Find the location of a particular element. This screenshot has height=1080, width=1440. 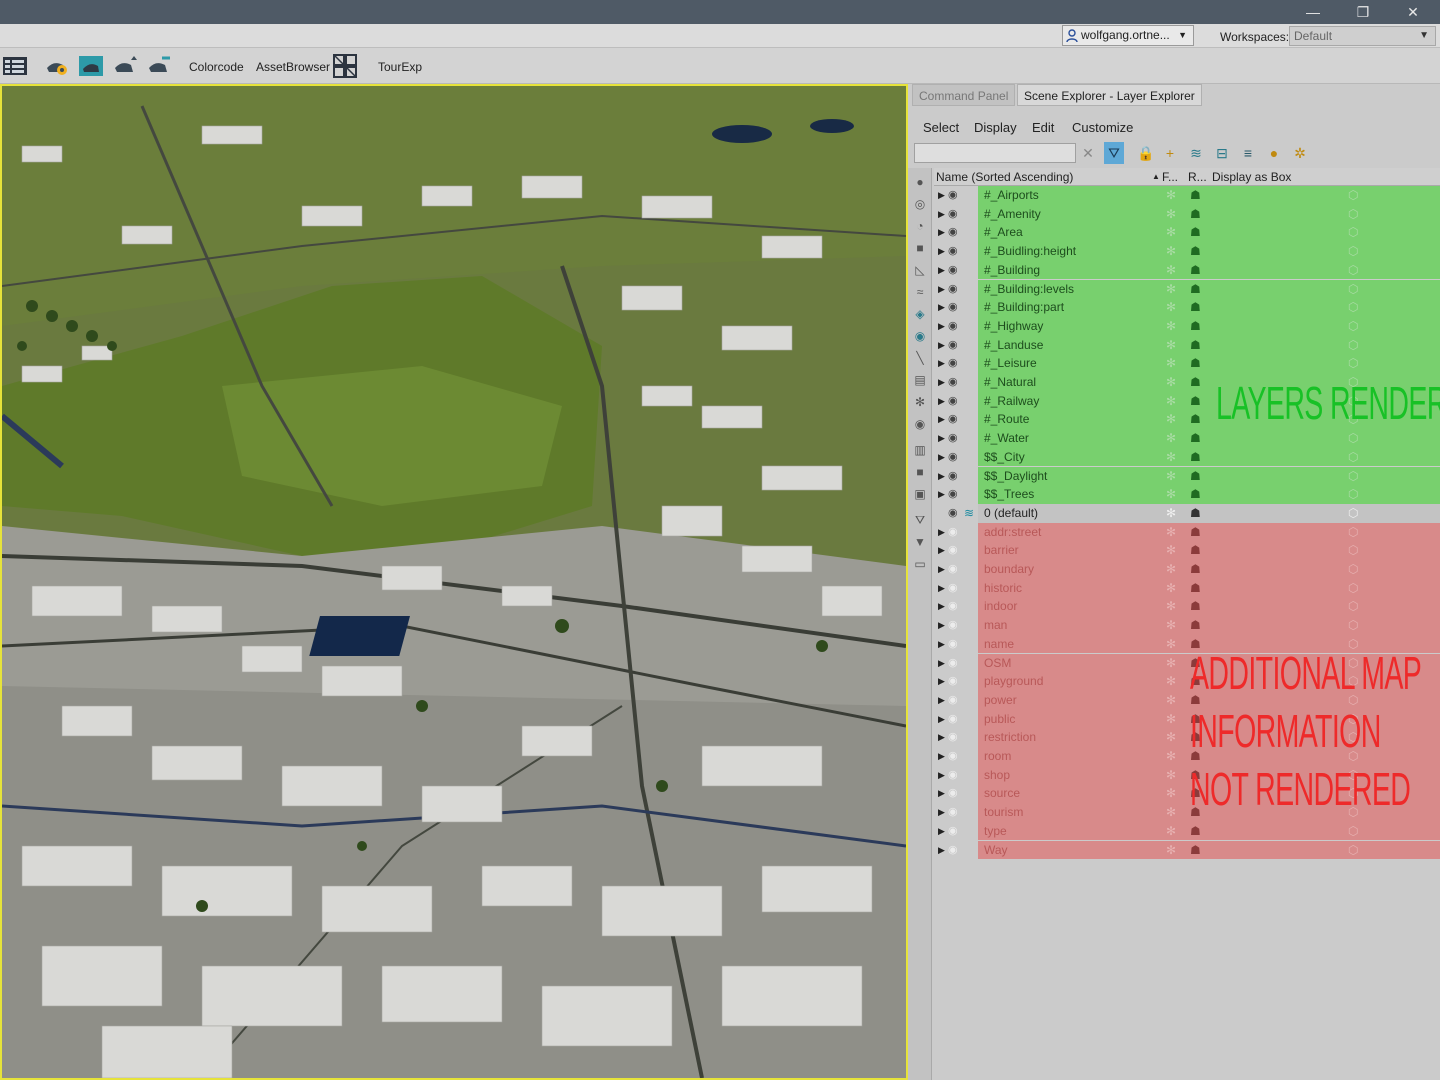

layer-name: $$_Trees is located at coordinates (1009, 494).